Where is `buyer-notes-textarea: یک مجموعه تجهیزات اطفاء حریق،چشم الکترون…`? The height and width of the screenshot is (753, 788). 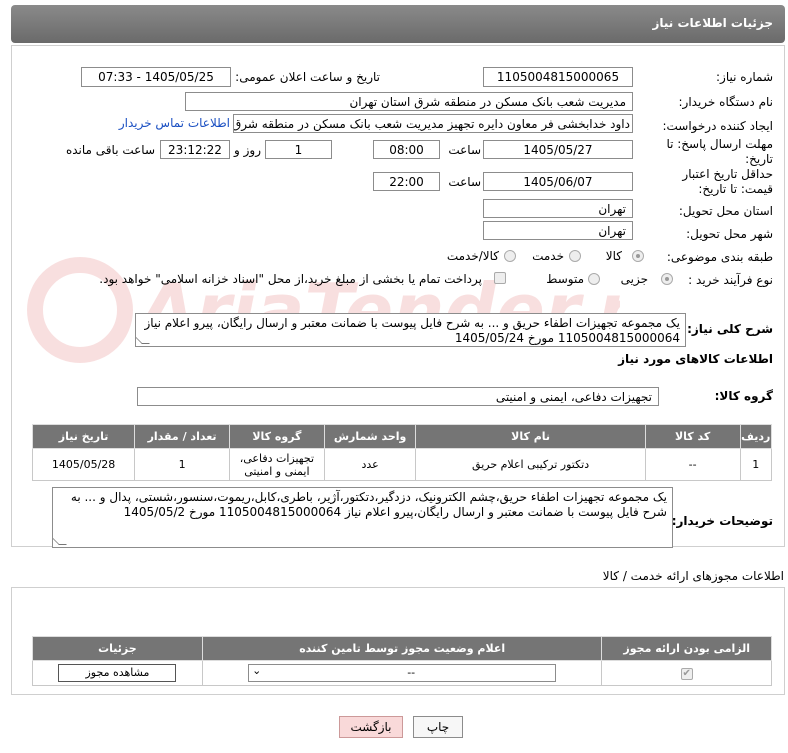
buyer-notes-textarea: یک مجموعه تجهیزات اطفاء حریق،چشم الکترون… is located at coordinates (362, 517).